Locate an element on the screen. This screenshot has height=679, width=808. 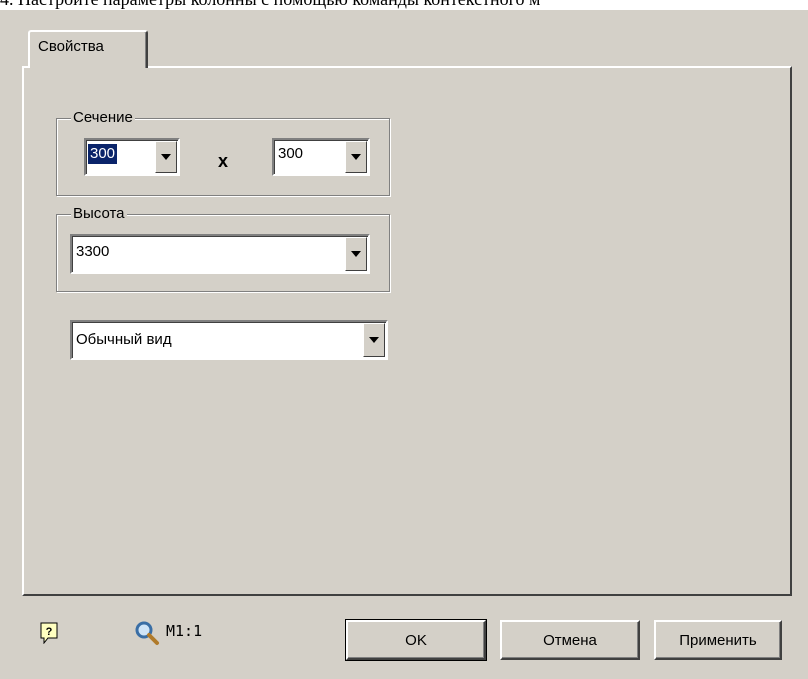
ok-button-label: OK is located at coordinates (416, 640).